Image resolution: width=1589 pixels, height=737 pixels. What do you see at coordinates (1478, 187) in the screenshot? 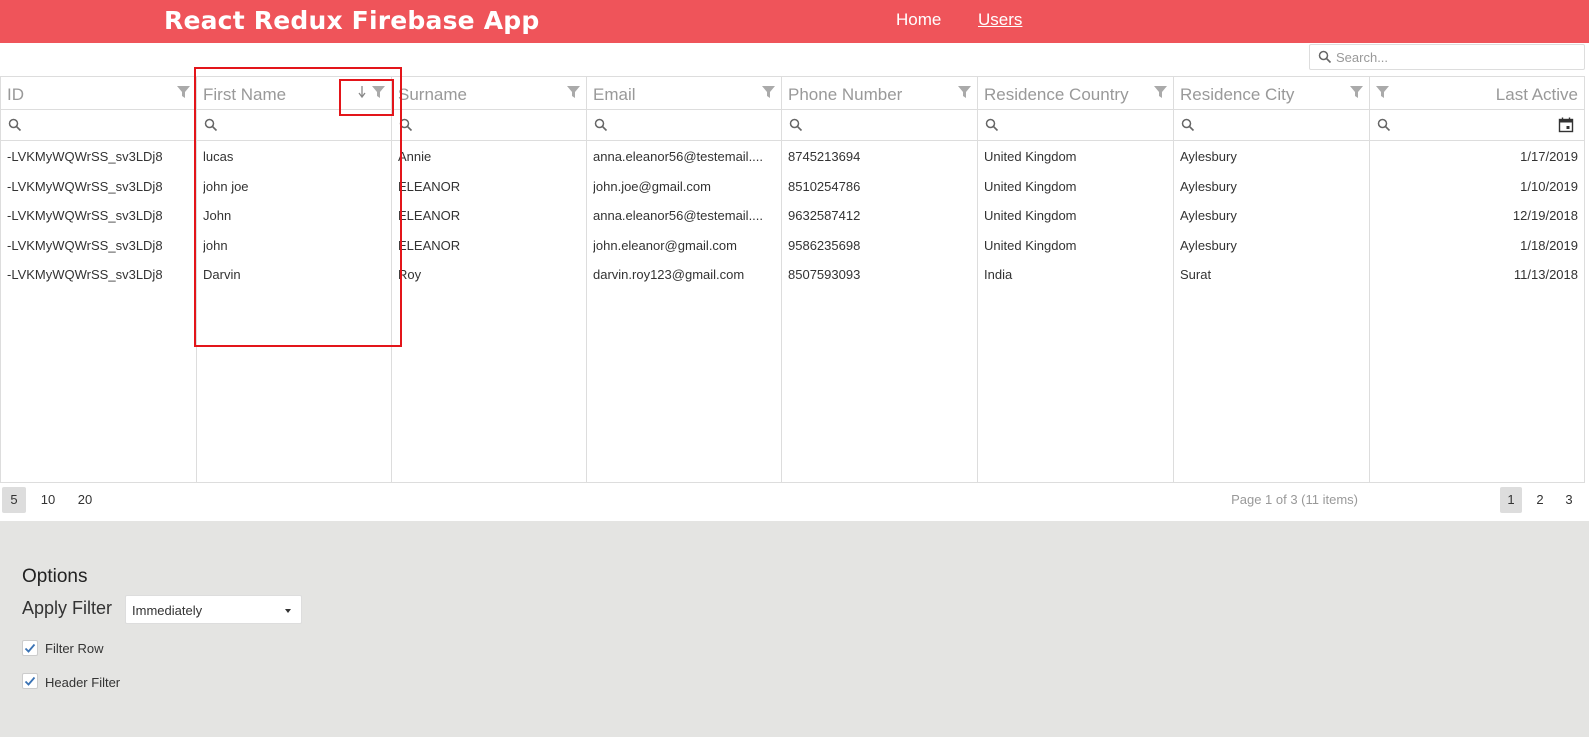
I see `table-cell: 1/10/2019` at bounding box center [1478, 187].